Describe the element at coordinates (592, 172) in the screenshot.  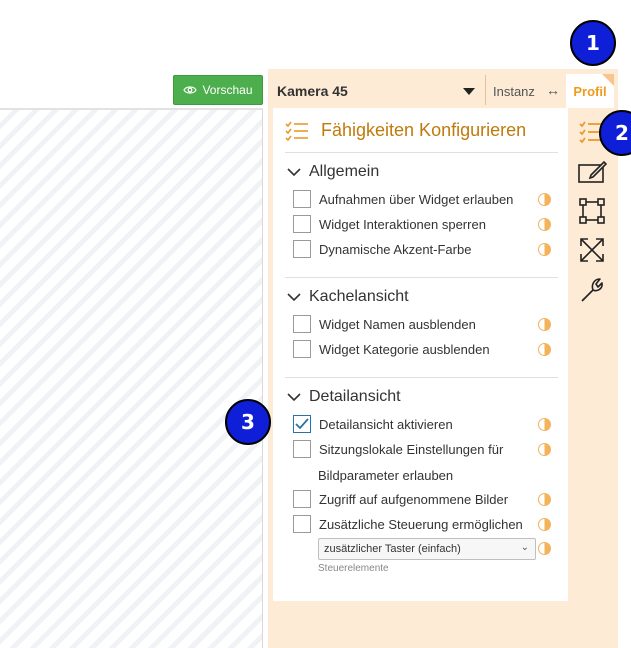
I see `edit-card-icon` at that location.